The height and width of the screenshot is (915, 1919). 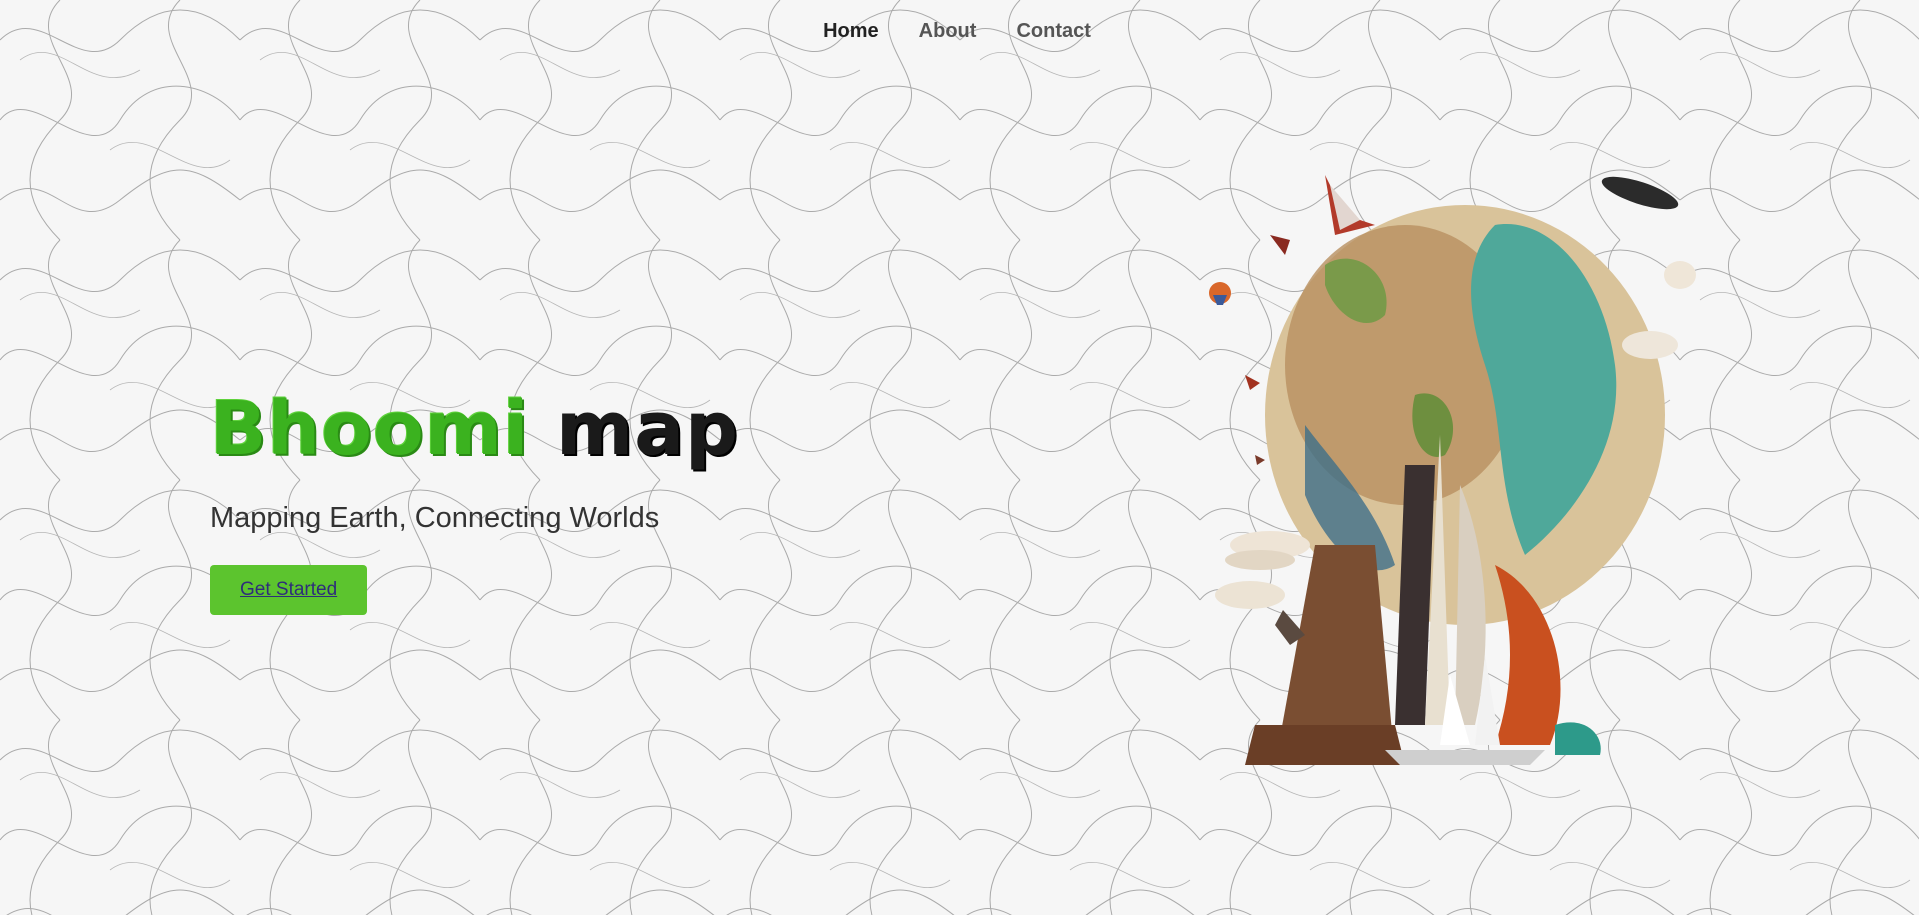 I want to click on site-title: Bhoomi map, so click(x=474, y=429).